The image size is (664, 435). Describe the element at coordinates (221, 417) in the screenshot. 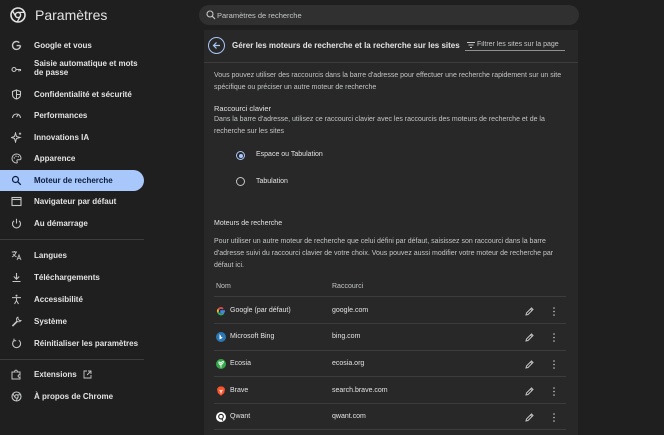

I see `qwant-icon` at that location.